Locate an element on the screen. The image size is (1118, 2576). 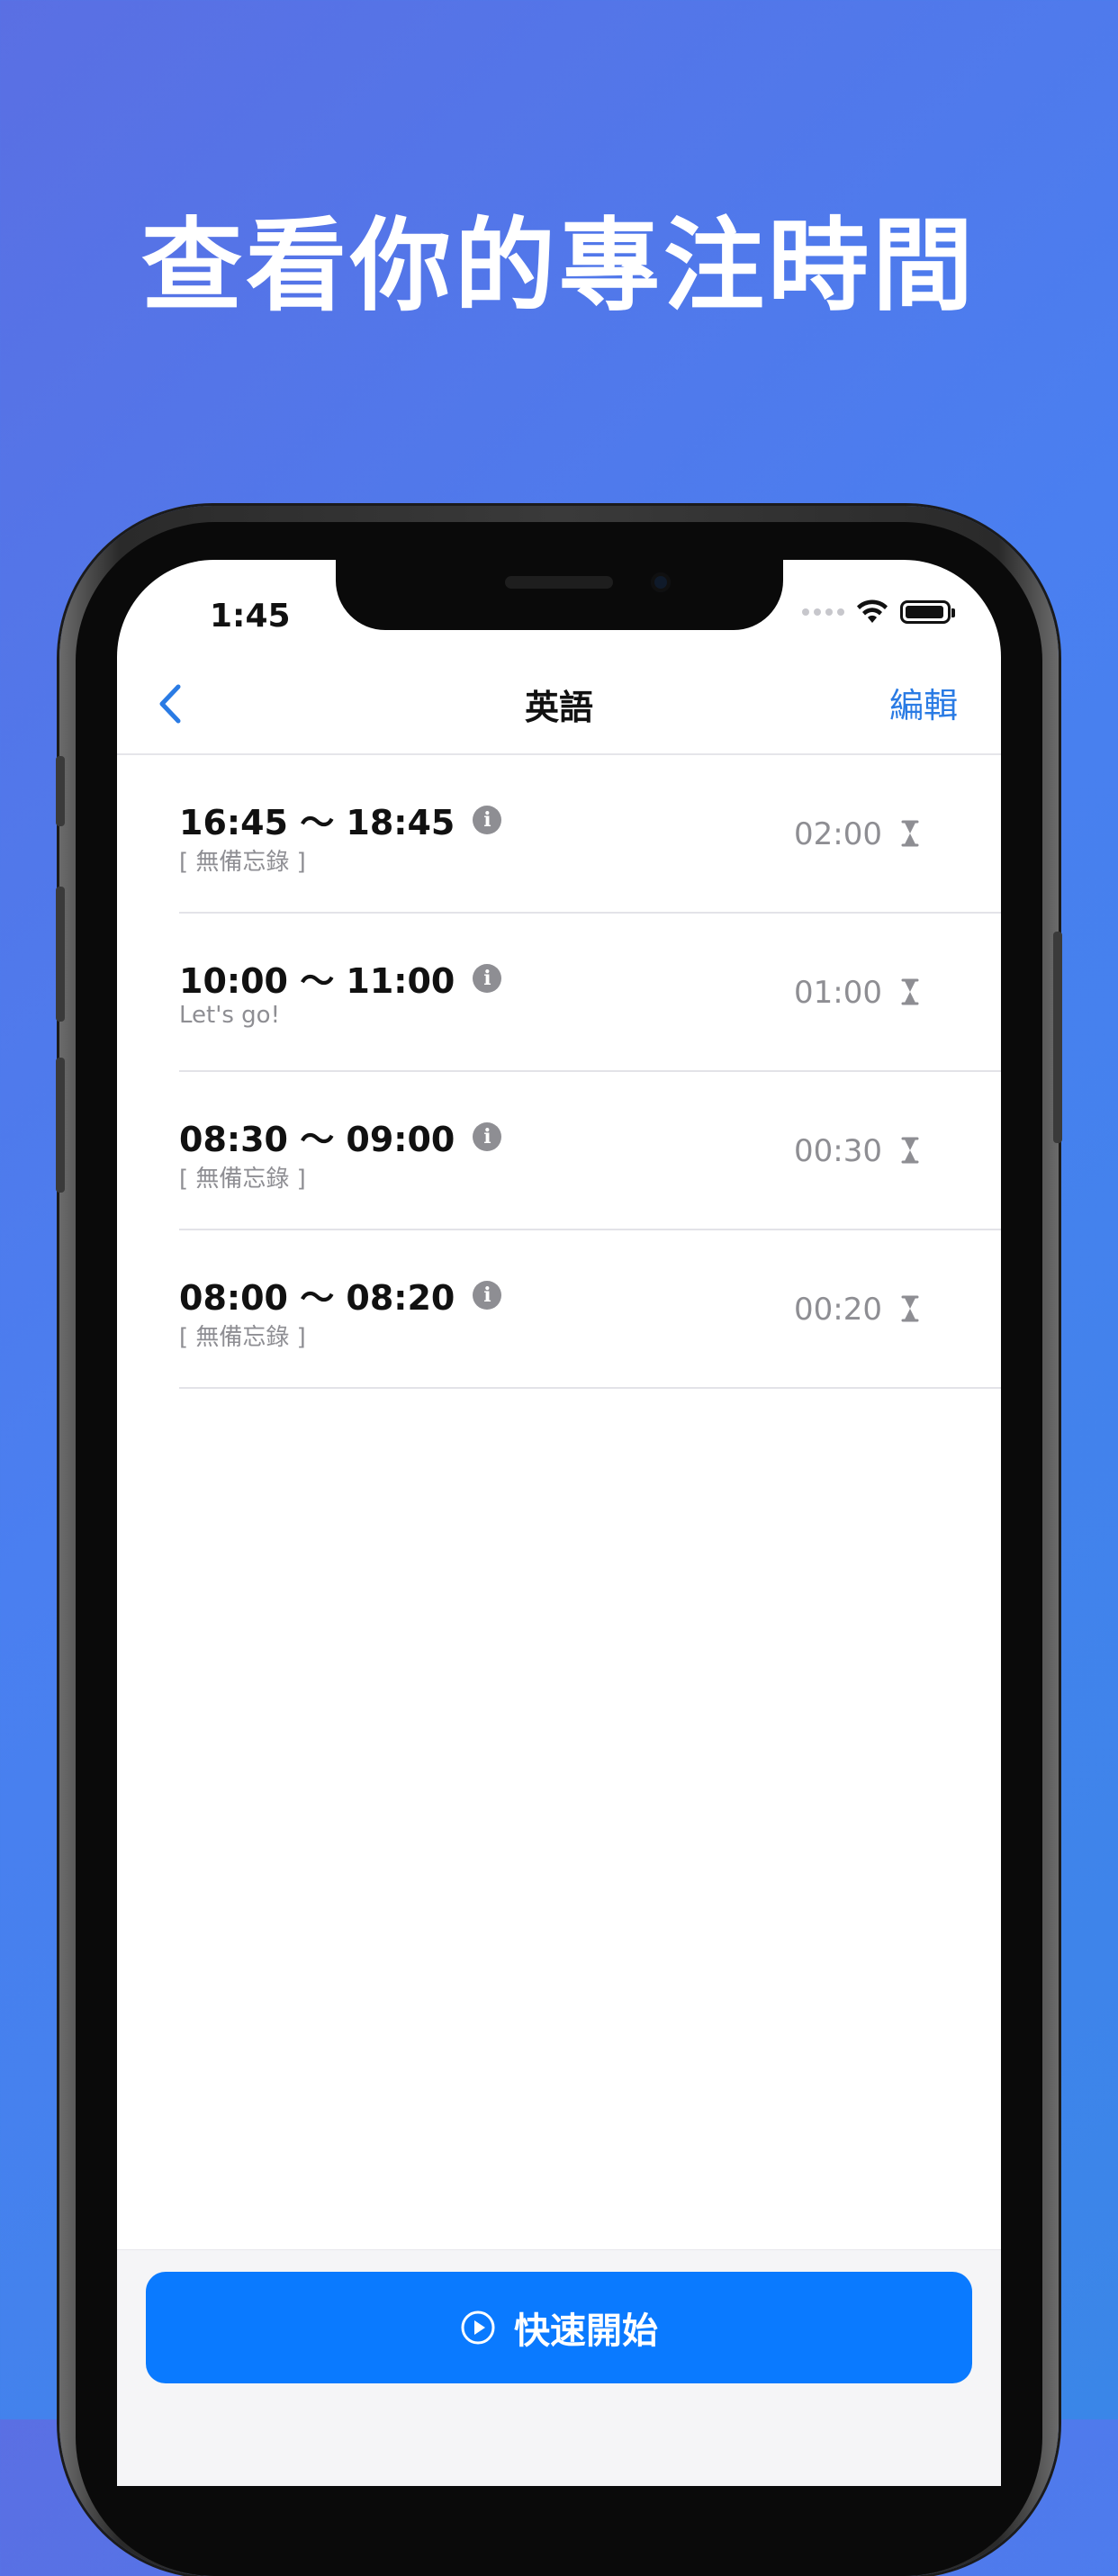
session-time-range: 08:00 ～ 08:20 is located at coordinates (317, 1298).